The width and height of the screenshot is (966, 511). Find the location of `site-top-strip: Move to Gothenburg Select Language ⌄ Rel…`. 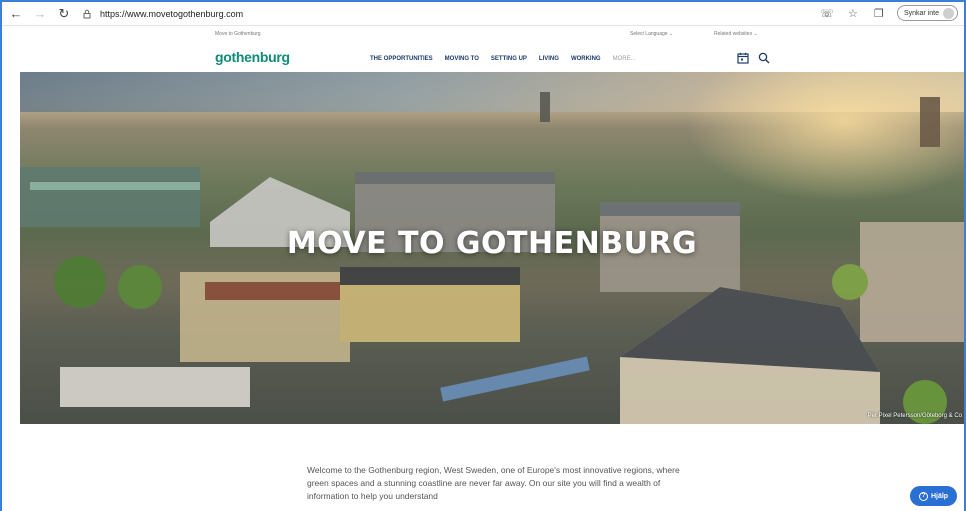

site-top-strip: Move to Gothenburg Select Language ⌄ Rel… is located at coordinates (483, 34).